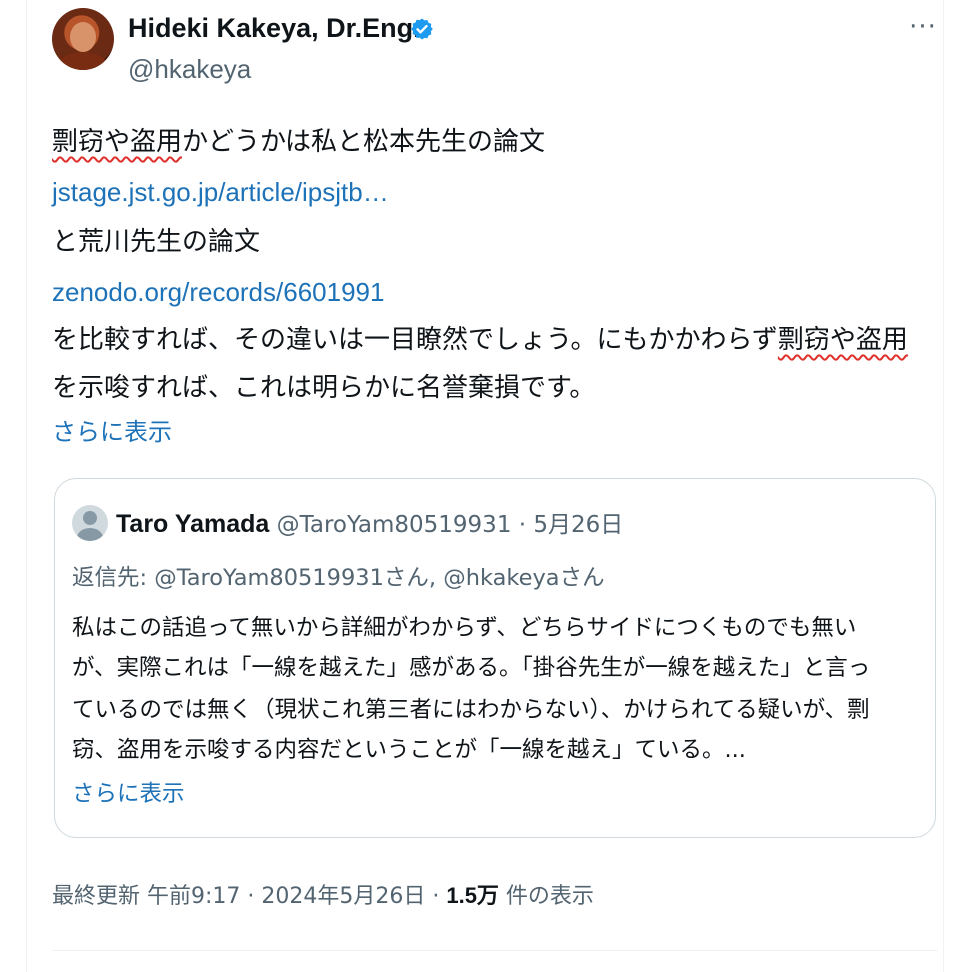  I want to click on quoted-avatar, so click(90, 523).